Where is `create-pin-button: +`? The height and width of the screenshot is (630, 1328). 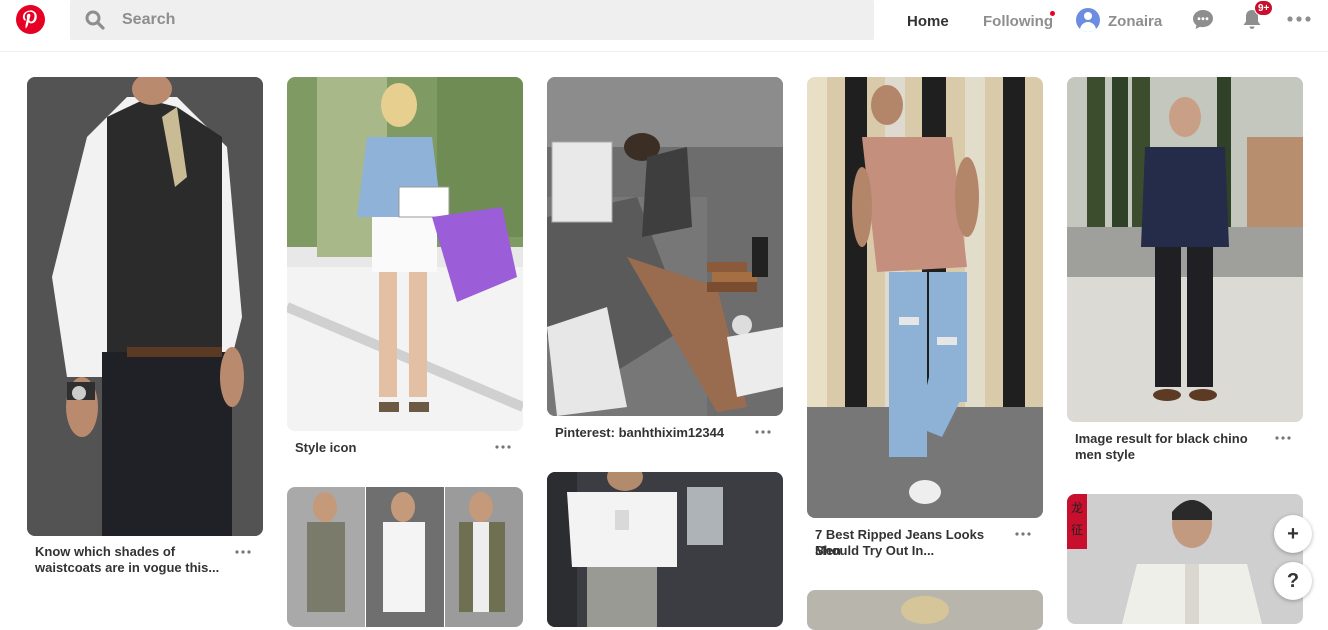
create-pin-button: + is located at coordinates (1293, 534).